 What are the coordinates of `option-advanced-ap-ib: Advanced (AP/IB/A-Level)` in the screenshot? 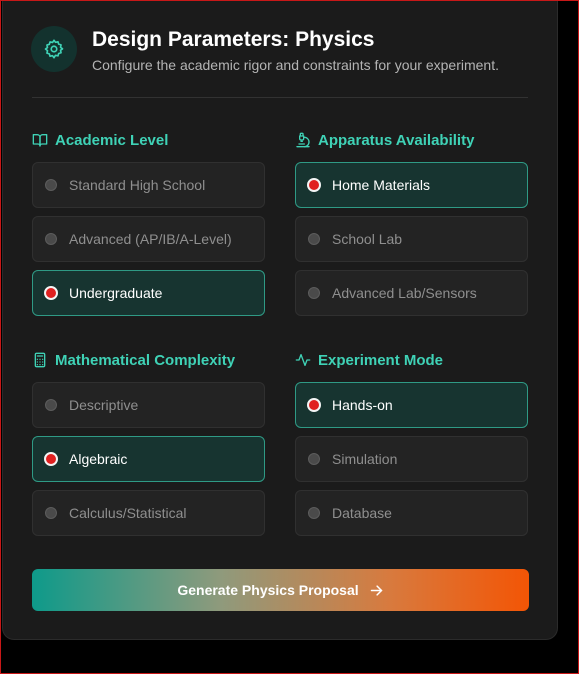 It's located at (148, 239).